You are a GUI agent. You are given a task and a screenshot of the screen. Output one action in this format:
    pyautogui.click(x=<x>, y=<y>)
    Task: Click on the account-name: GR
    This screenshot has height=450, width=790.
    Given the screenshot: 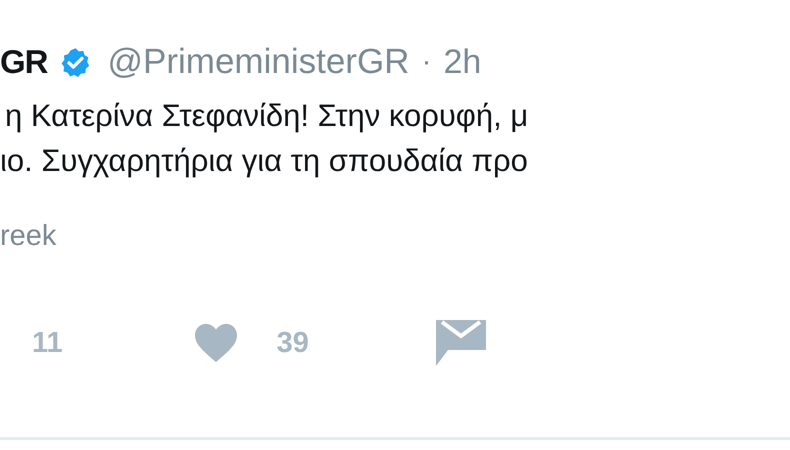 What is the action you would take?
    pyautogui.click(x=24, y=62)
    